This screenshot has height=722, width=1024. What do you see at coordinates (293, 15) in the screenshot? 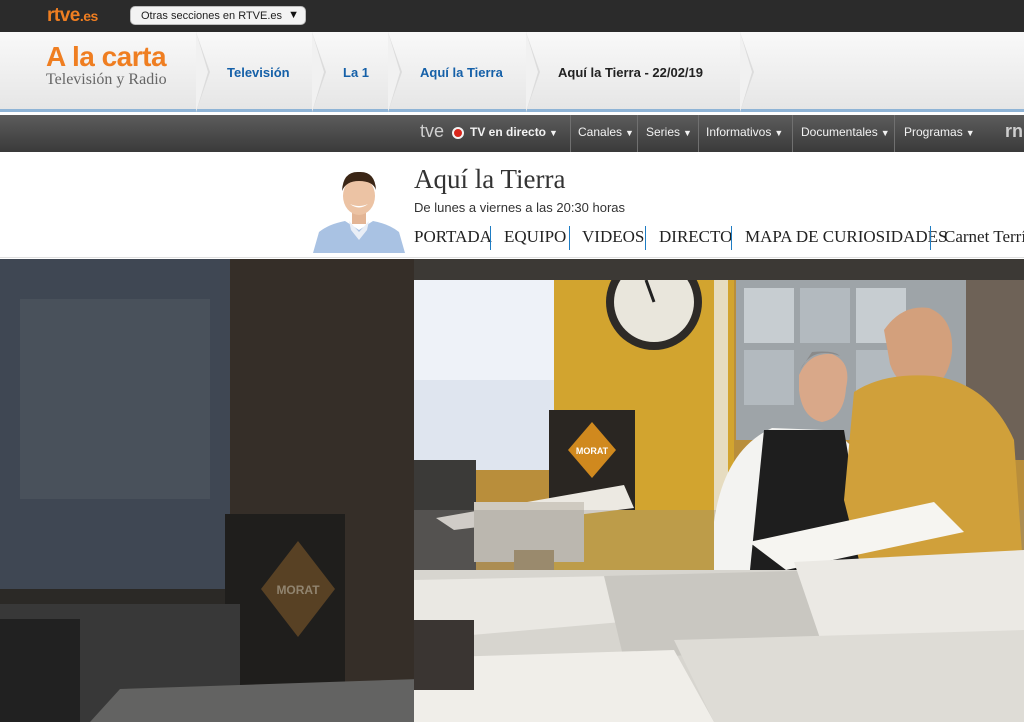
I see `dropdown-triangle-icon: ▼` at bounding box center [293, 15].